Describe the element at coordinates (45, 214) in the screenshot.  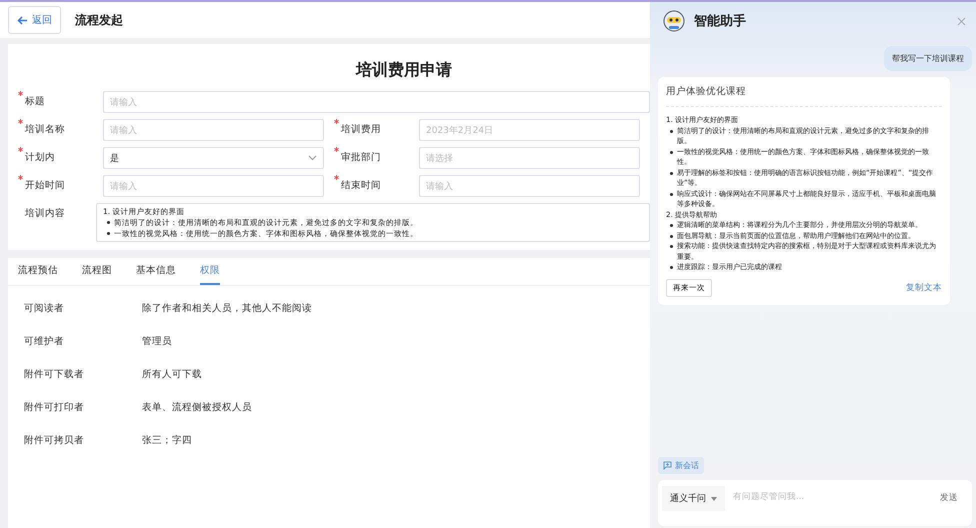
I see `field-label: 培训内容` at that location.